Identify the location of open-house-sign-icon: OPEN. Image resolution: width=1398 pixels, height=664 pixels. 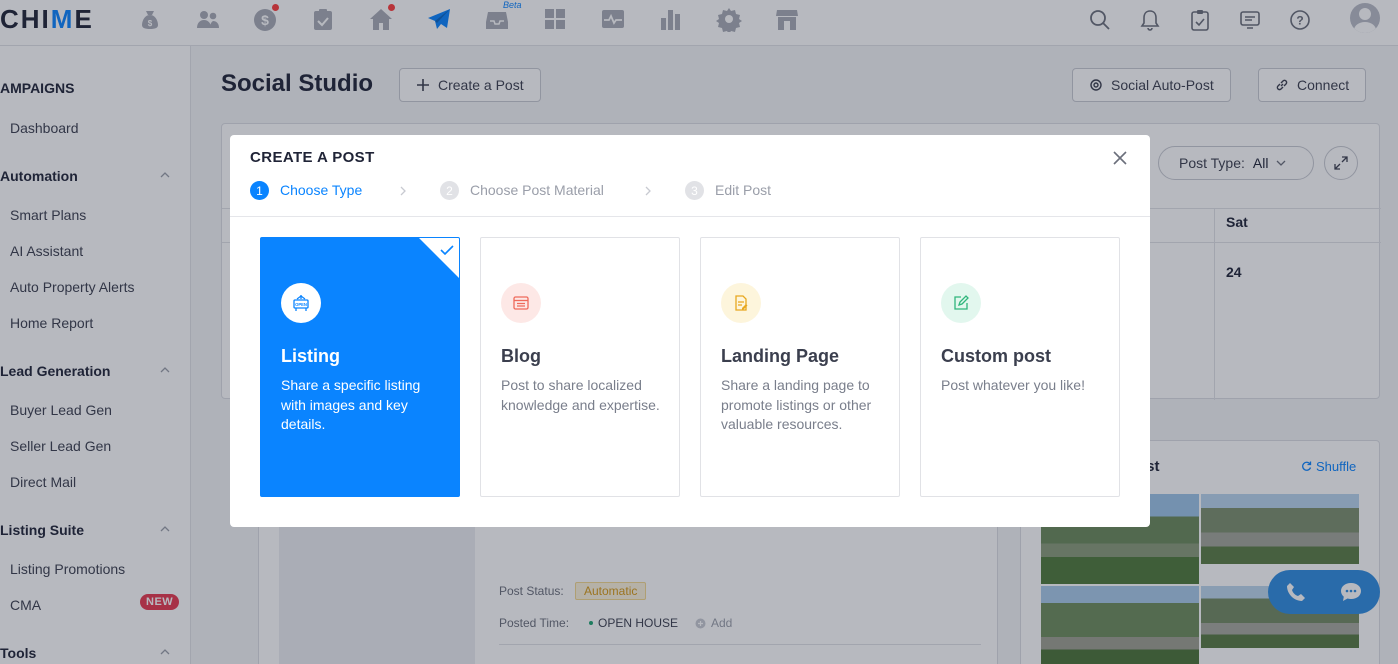
(301, 303).